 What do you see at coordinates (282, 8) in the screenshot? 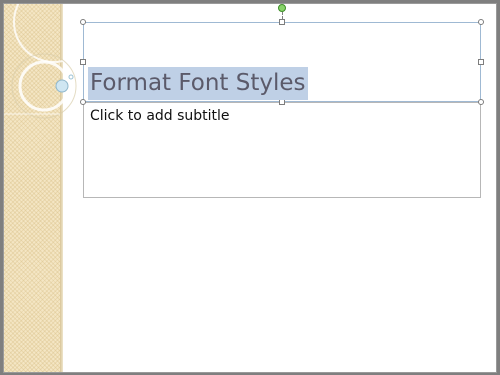
I see `rotation-handle` at bounding box center [282, 8].